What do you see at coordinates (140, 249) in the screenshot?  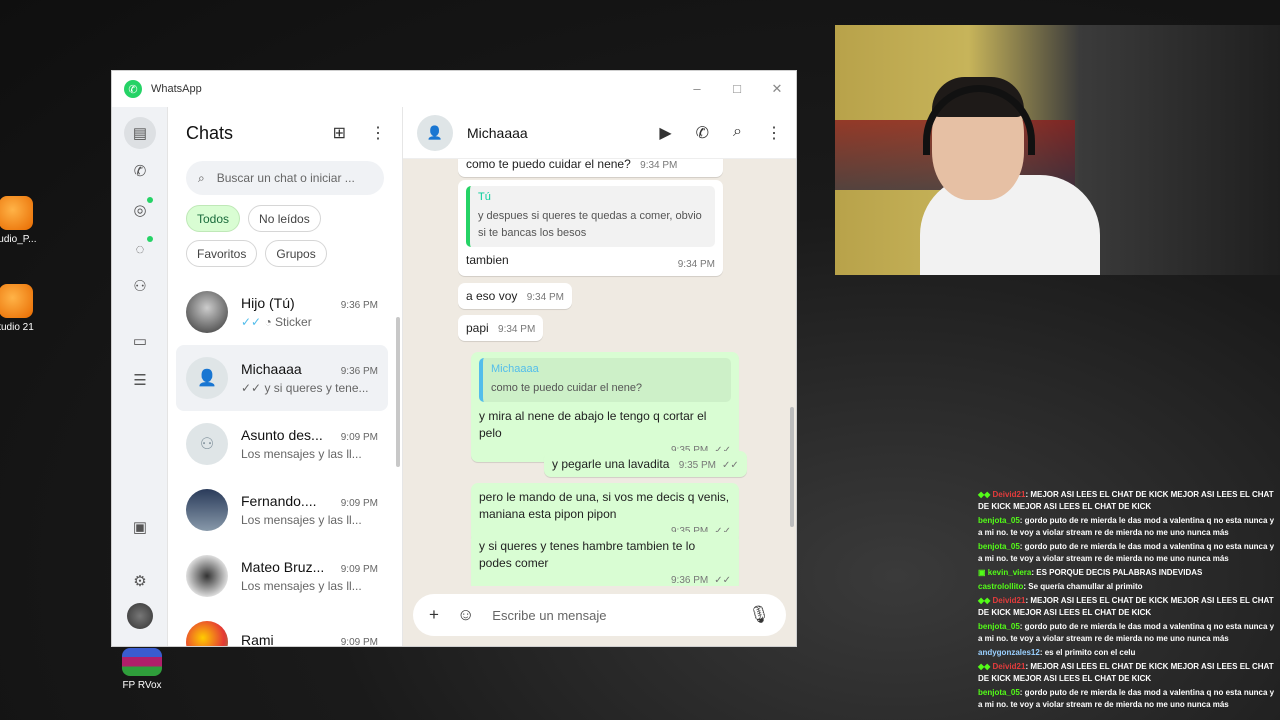 I see `channels-icon: ◌` at bounding box center [140, 249].